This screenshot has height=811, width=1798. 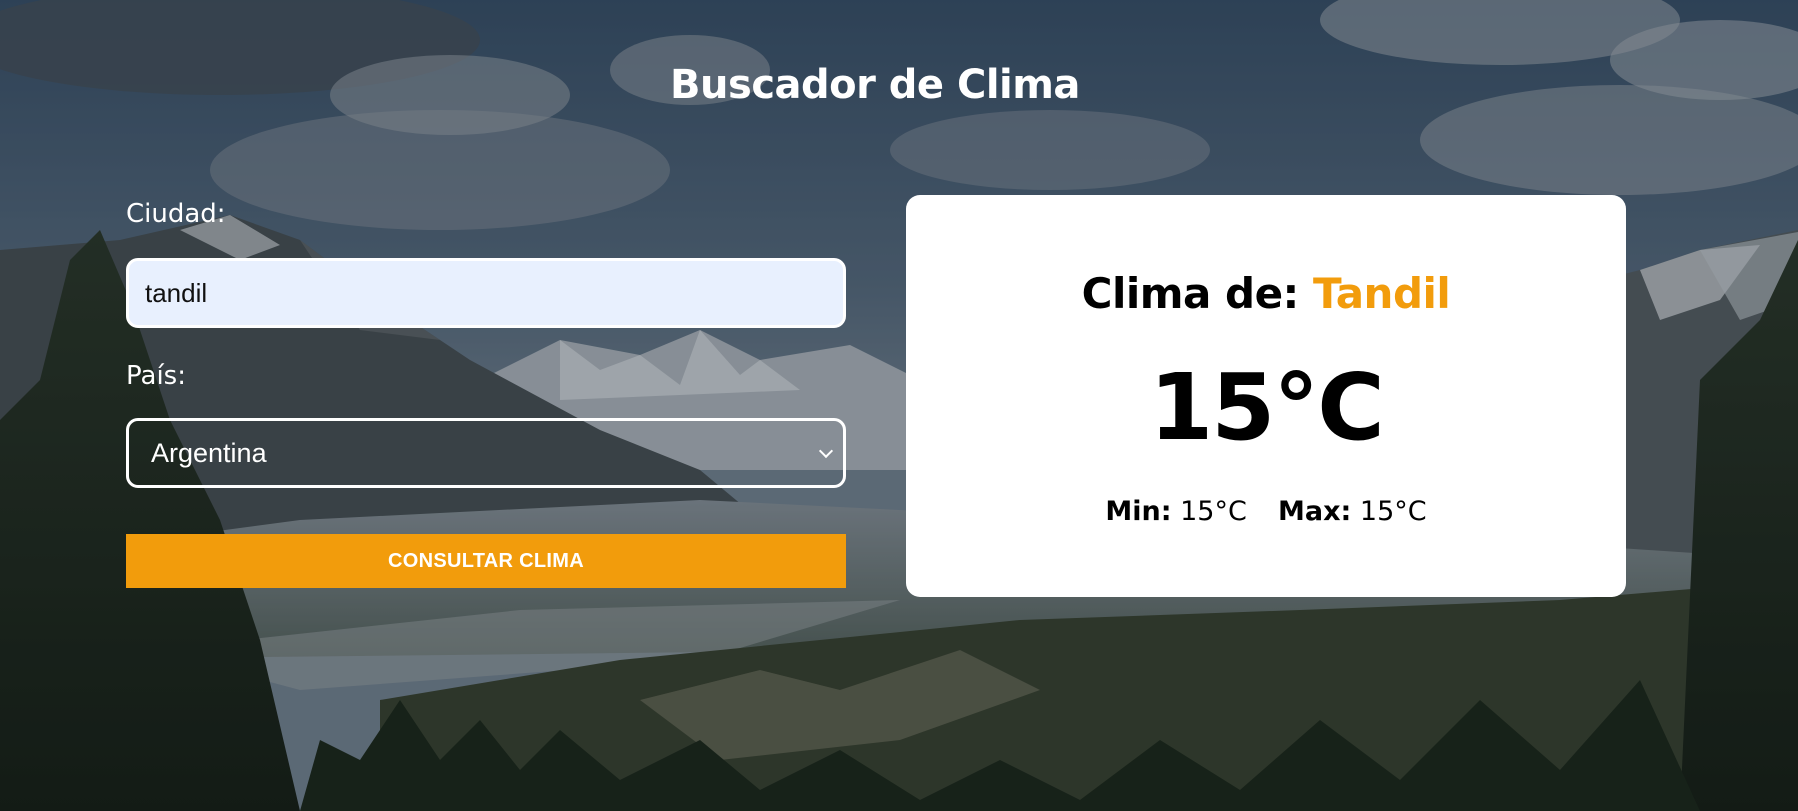 I want to click on result-city-name: Tandil, so click(x=1381, y=293).